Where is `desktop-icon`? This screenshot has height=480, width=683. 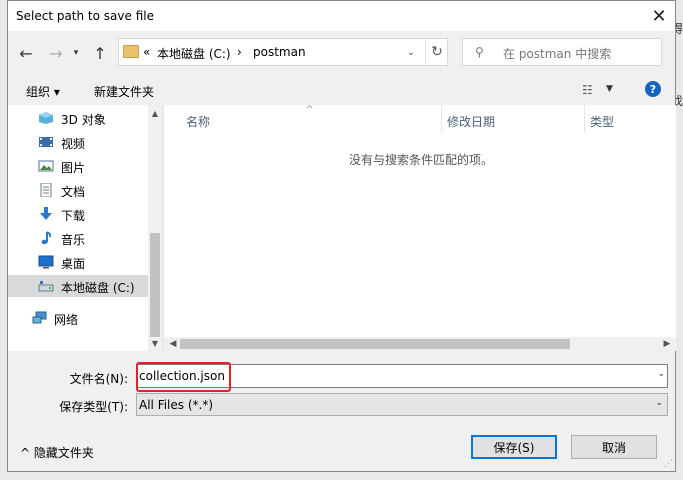 desktop-icon is located at coordinates (46, 262).